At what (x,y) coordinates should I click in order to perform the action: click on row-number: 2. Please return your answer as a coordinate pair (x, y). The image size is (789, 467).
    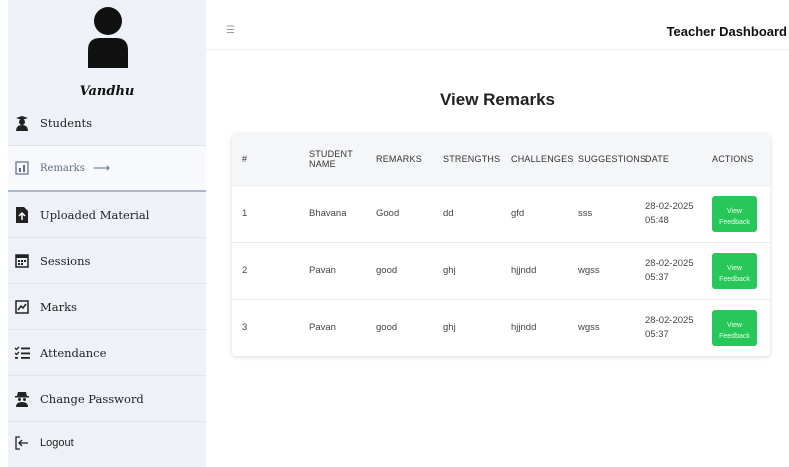
    Looking at the image, I should click on (245, 270).